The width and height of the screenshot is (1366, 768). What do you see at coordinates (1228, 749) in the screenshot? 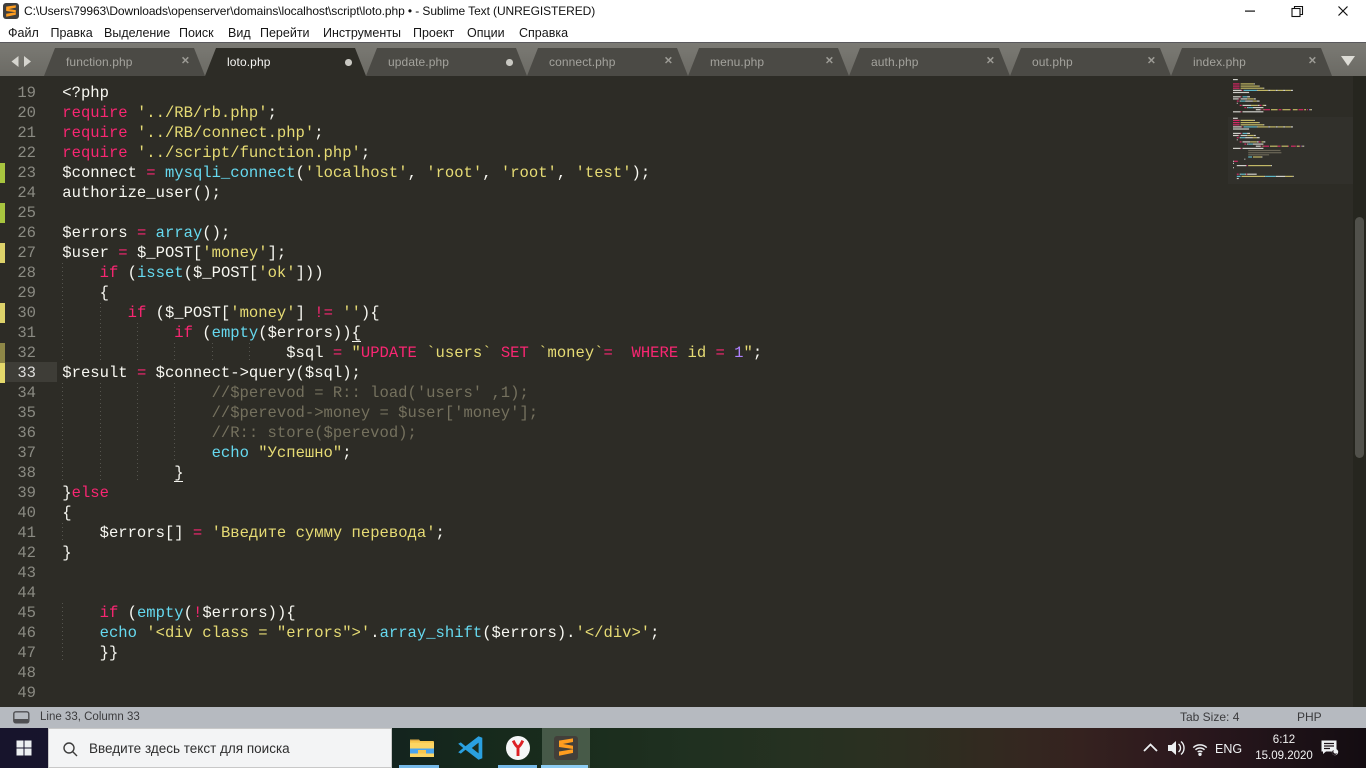
I see `svg-text: ENG` at bounding box center [1228, 749].